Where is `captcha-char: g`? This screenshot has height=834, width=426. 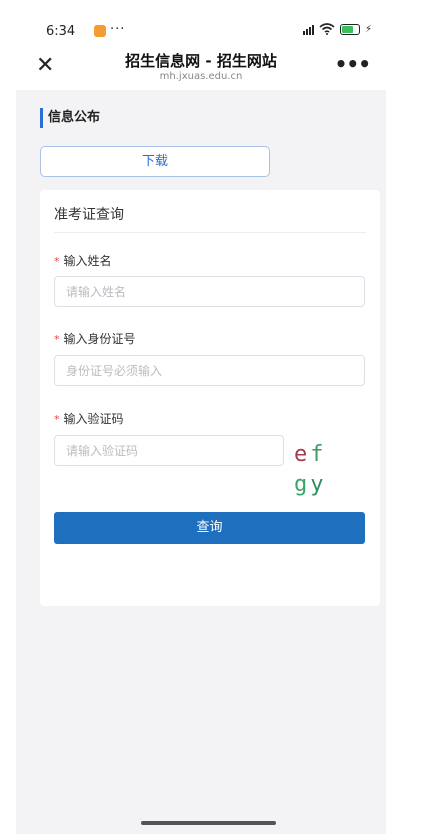 captcha-char: g is located at coordinates (302, 484).